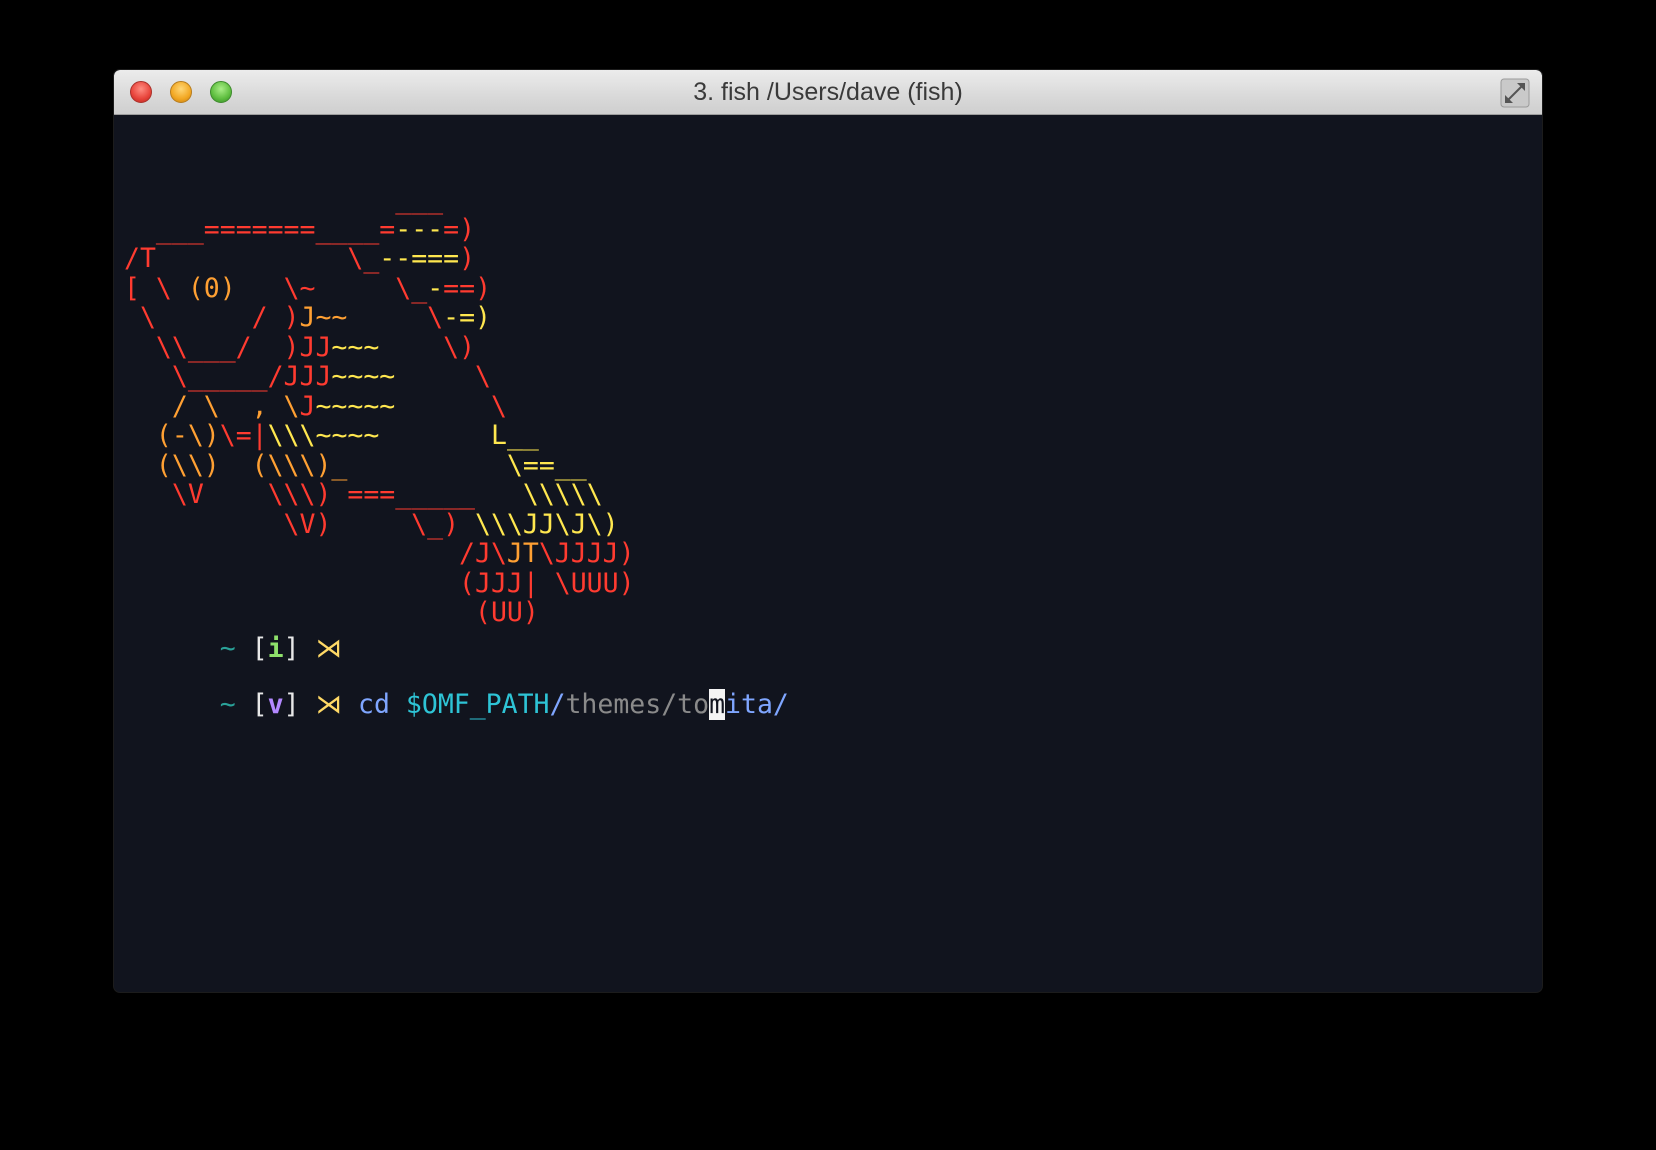  Describe the element at coordinates (467, 465) in the screenshot. I see `ascii-art-segment: \==__` at that location.